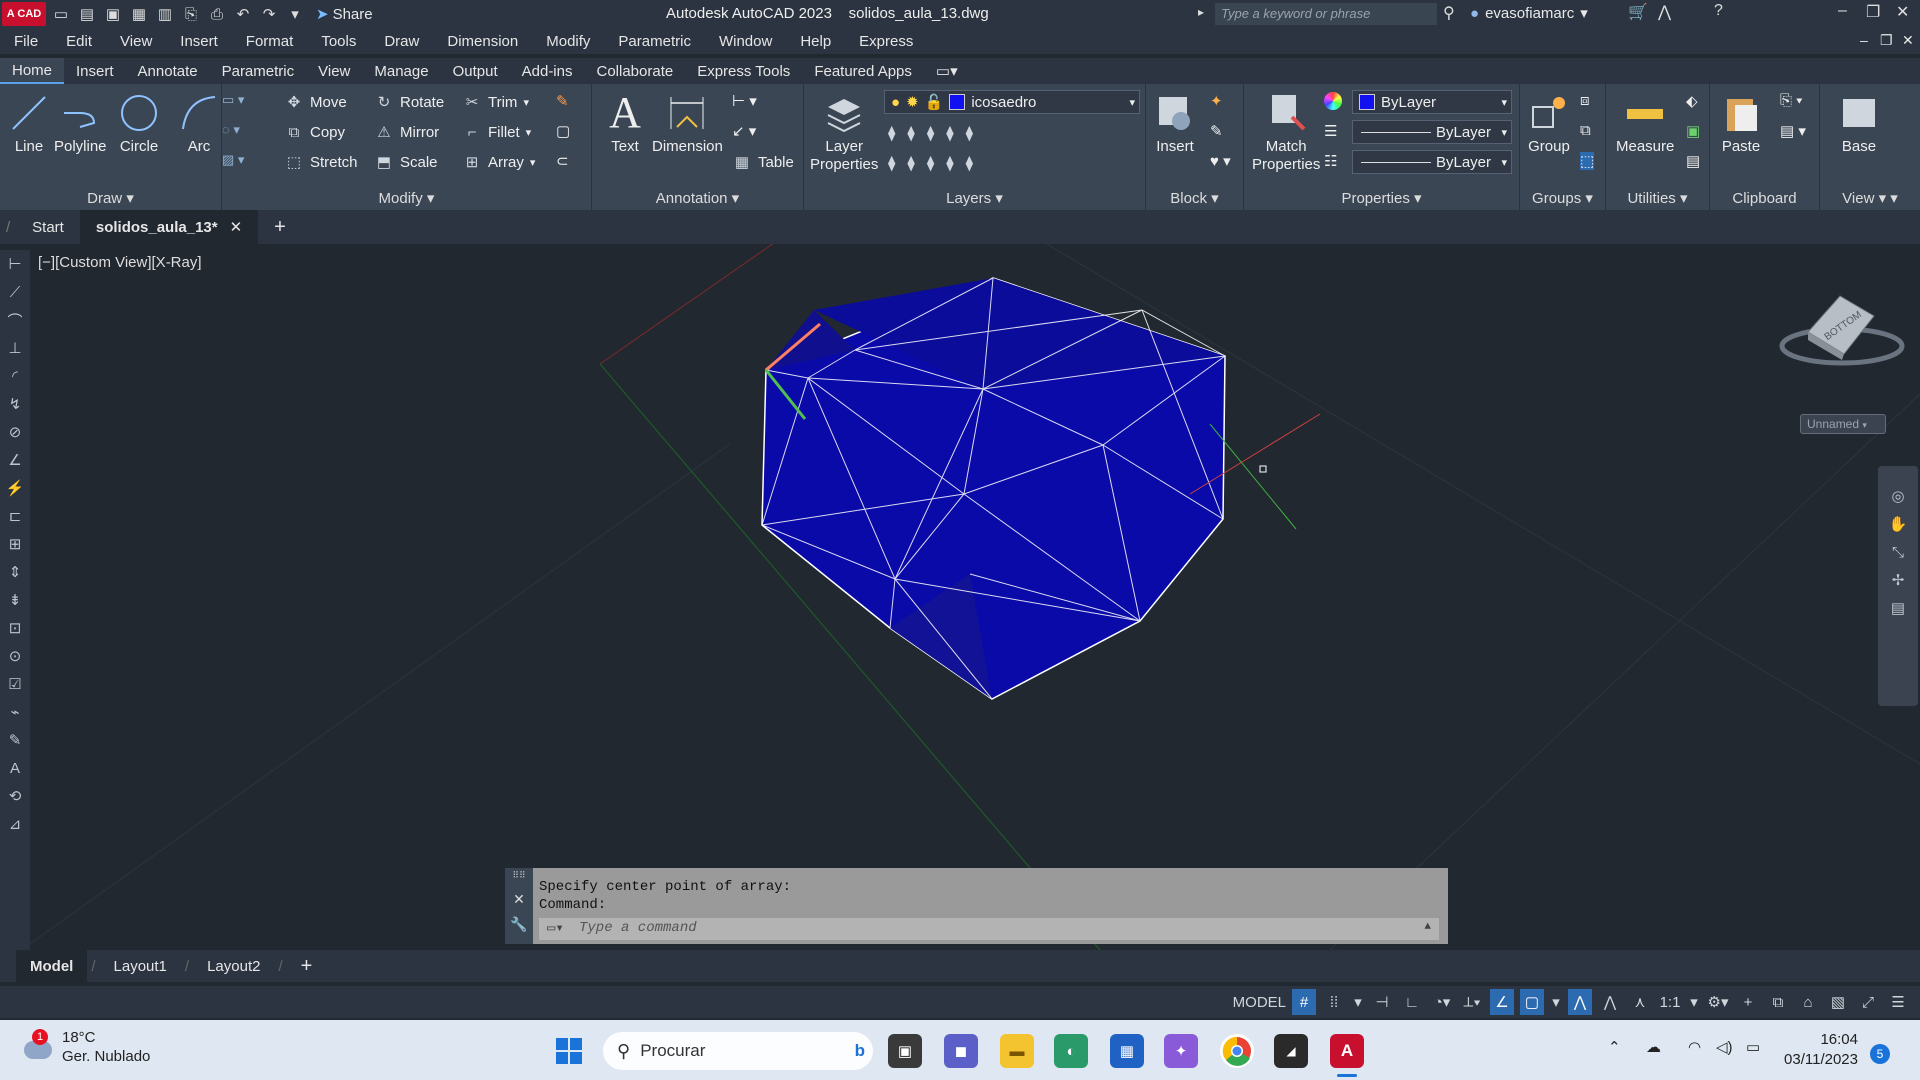 This screenshot has width=1920, height=1080. Describe the element at coordinates (654, 41) in the screenshot. I see `menu-parametric: Parametric` at that location.